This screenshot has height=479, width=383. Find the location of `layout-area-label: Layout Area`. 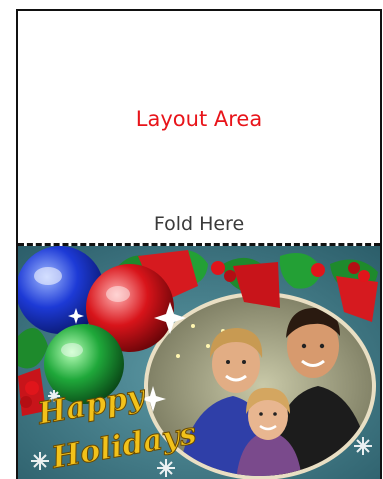

layout-area-label: Layout Area is located at coordinates (199, 119).